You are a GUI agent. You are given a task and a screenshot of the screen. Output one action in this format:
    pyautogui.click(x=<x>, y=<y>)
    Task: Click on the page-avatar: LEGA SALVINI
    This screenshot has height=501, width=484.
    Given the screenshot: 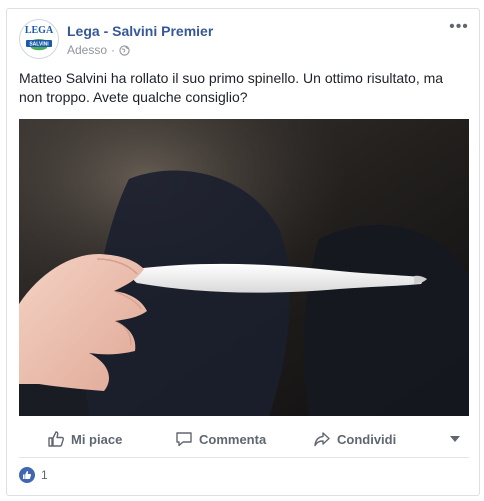 What is the action you would take?
    pyautogui.click(x=39, y=39)
    